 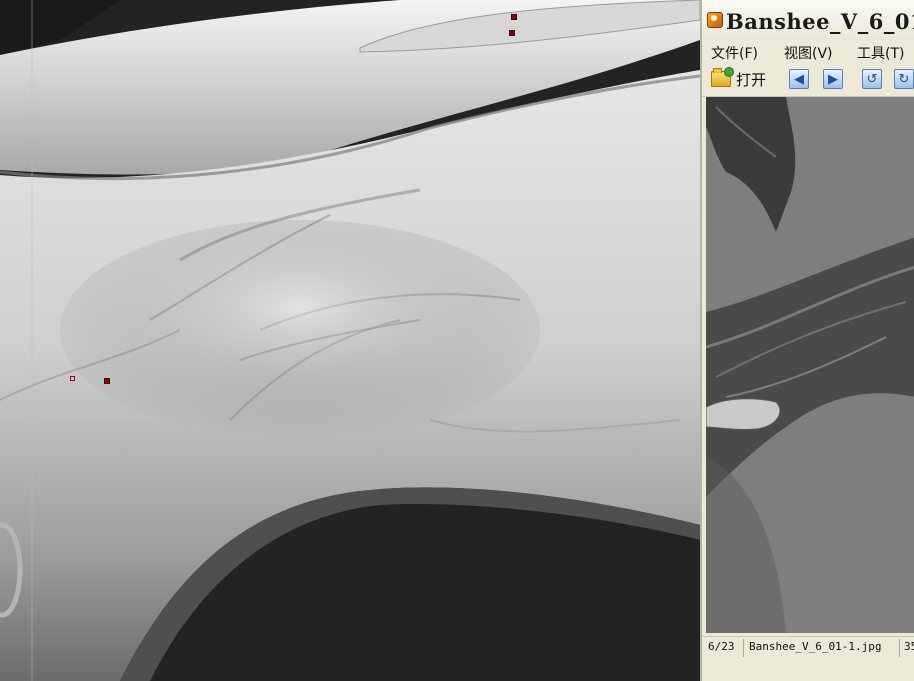 I want to click on next-image-button: ▶, so click(x=833, y=79).